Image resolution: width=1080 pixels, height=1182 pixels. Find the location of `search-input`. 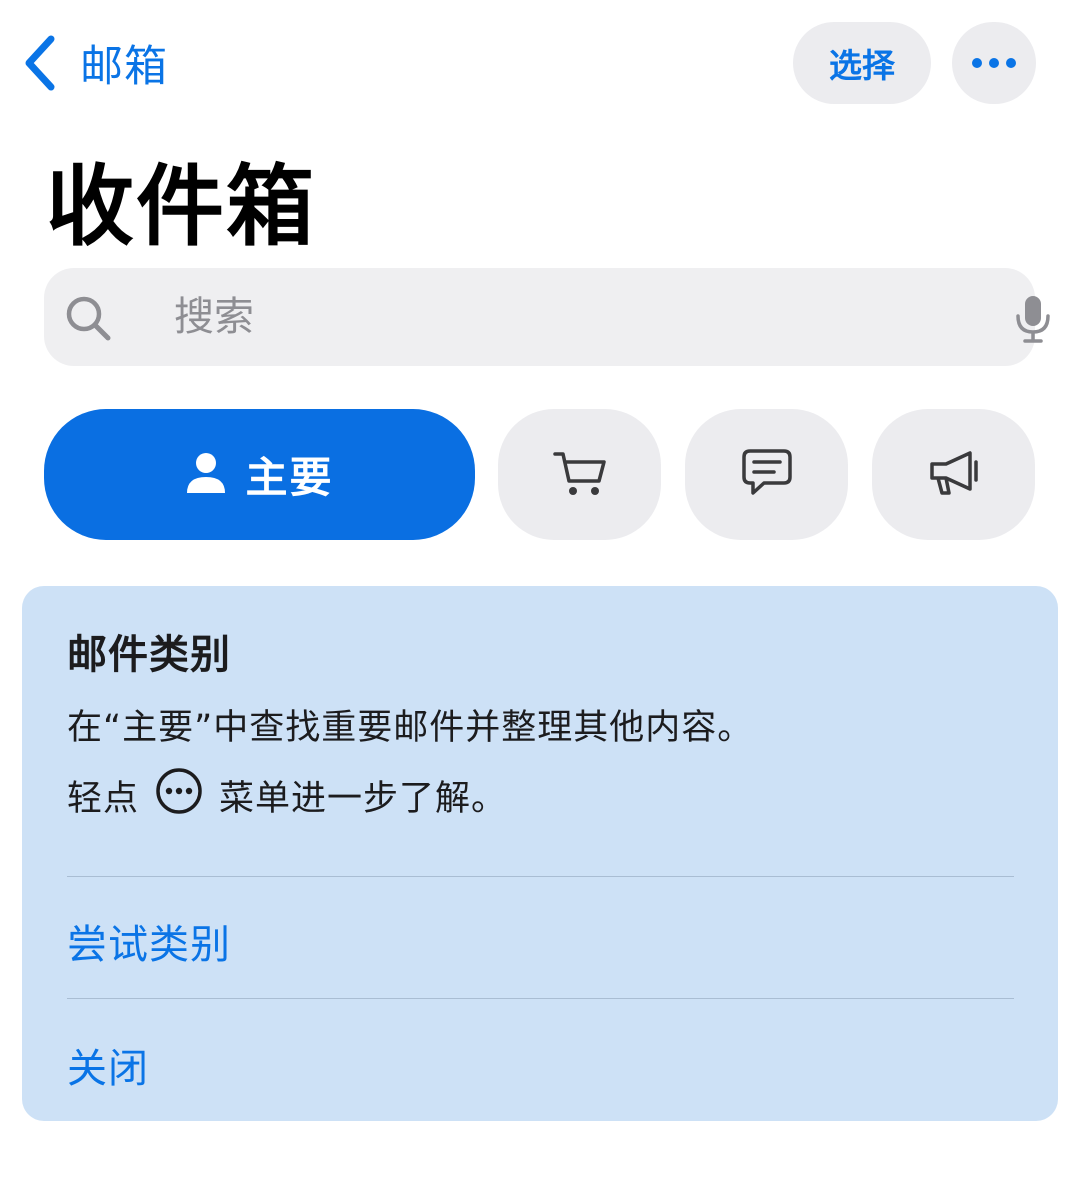

search-input is located at coordinates (564, 317).